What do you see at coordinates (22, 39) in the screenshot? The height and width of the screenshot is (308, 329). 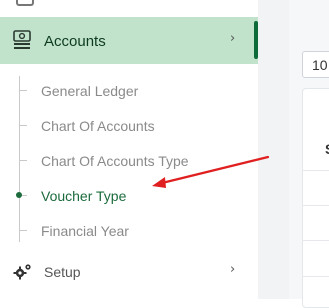 I see `money-stack-icon` at bounding box center [22, 39].